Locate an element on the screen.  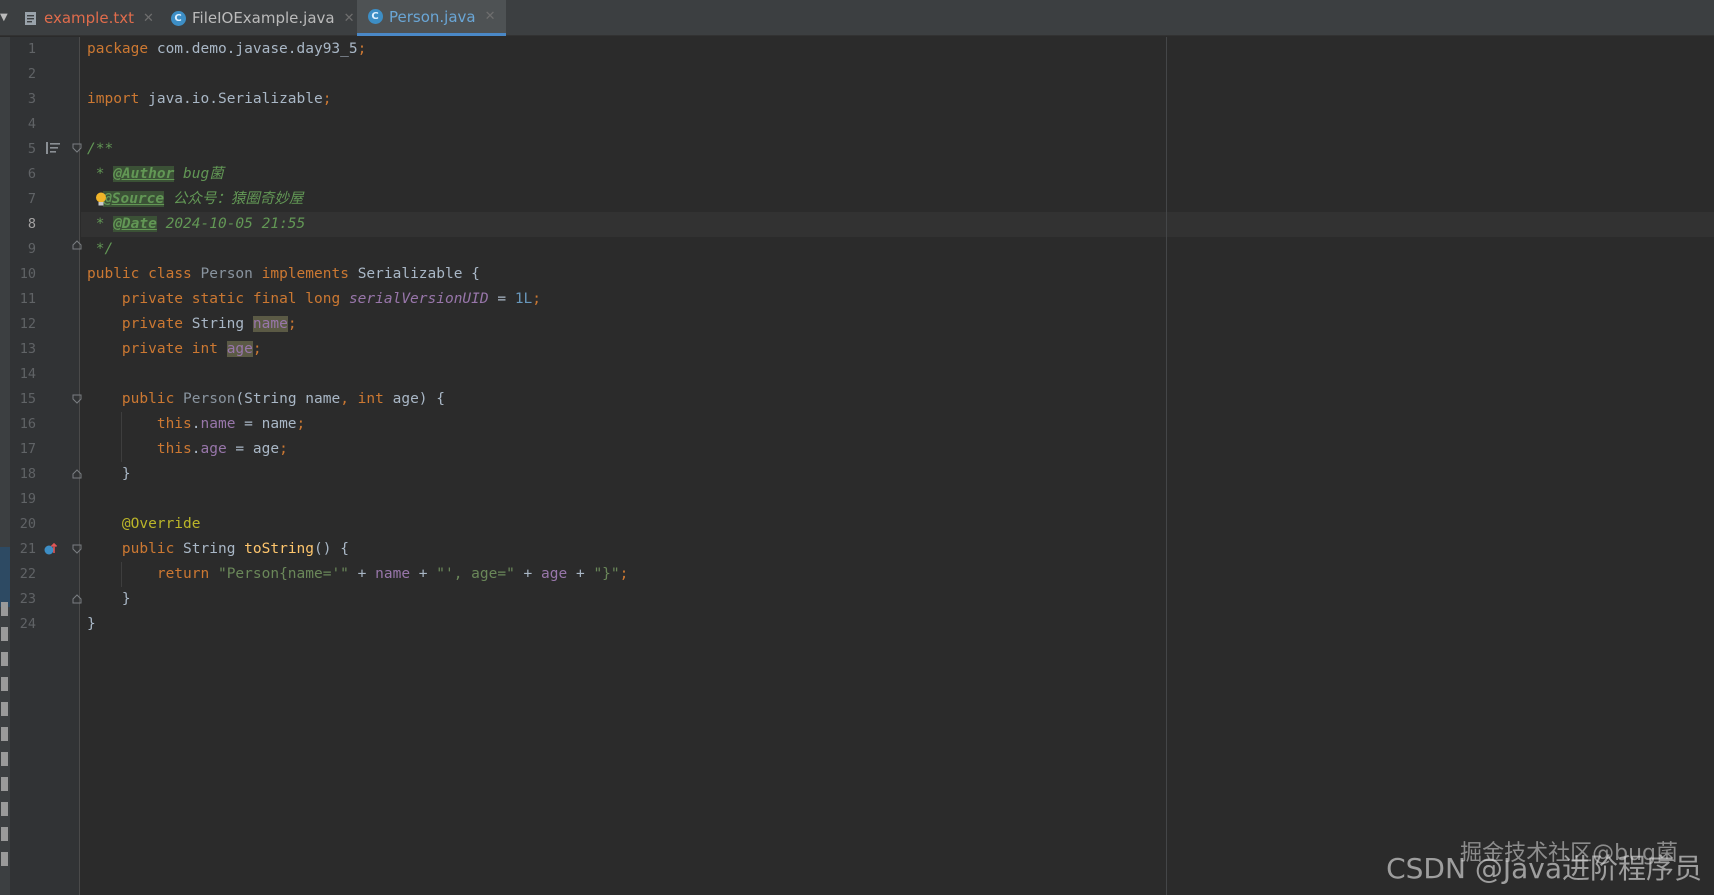
java-class-icon: C is located at coordinates (178, 18).